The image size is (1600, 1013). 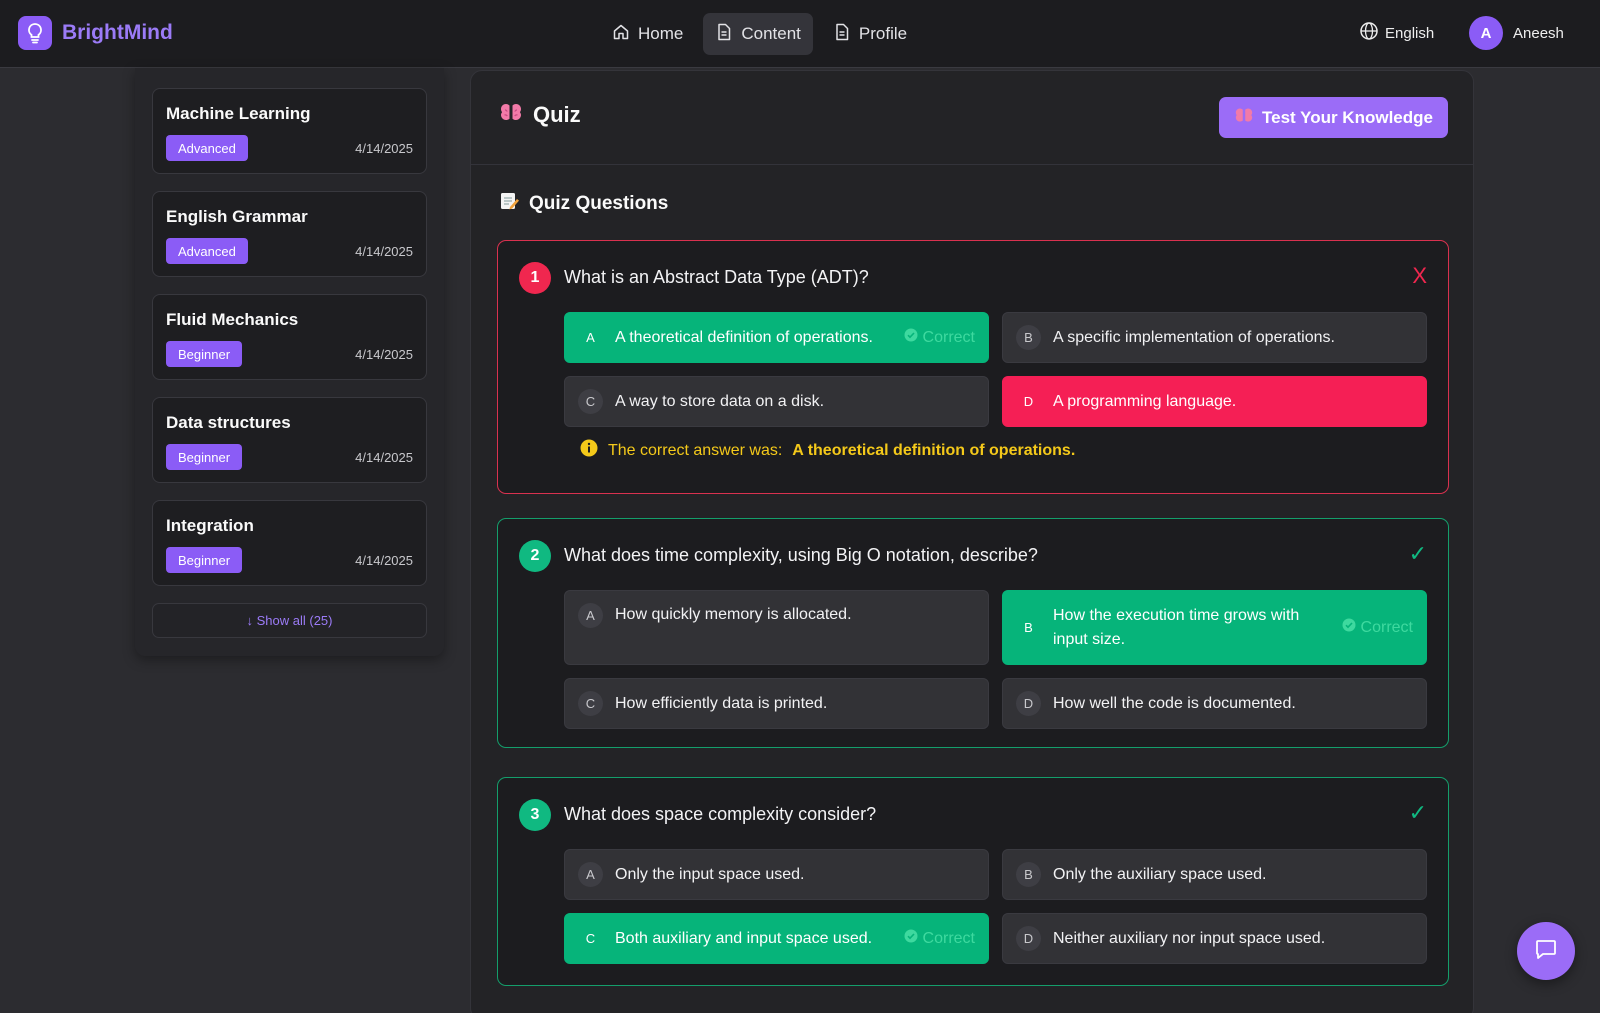 What do you see at coordinates (720, 401) in the screenshot?
I see `option-text: A way to store data on a disk.` at bounding box center [720, 401].